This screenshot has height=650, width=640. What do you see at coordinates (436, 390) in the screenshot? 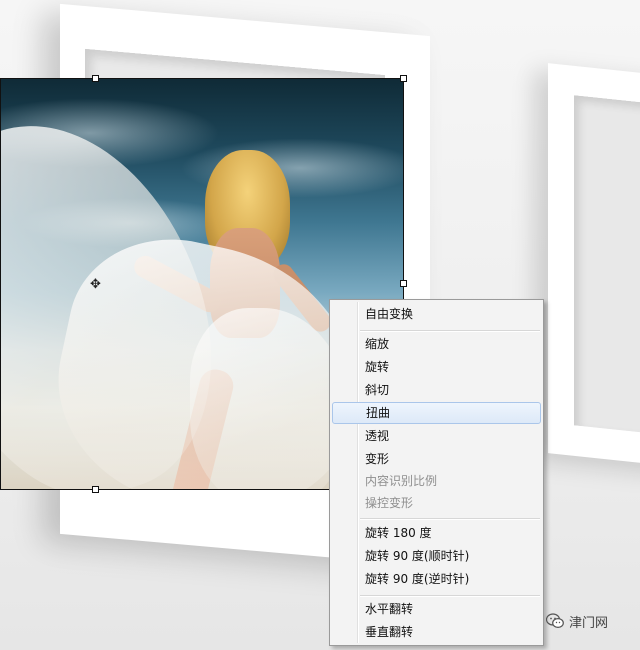
I see `menu-item-skew: 斜切` at bounding box center [436, 390].